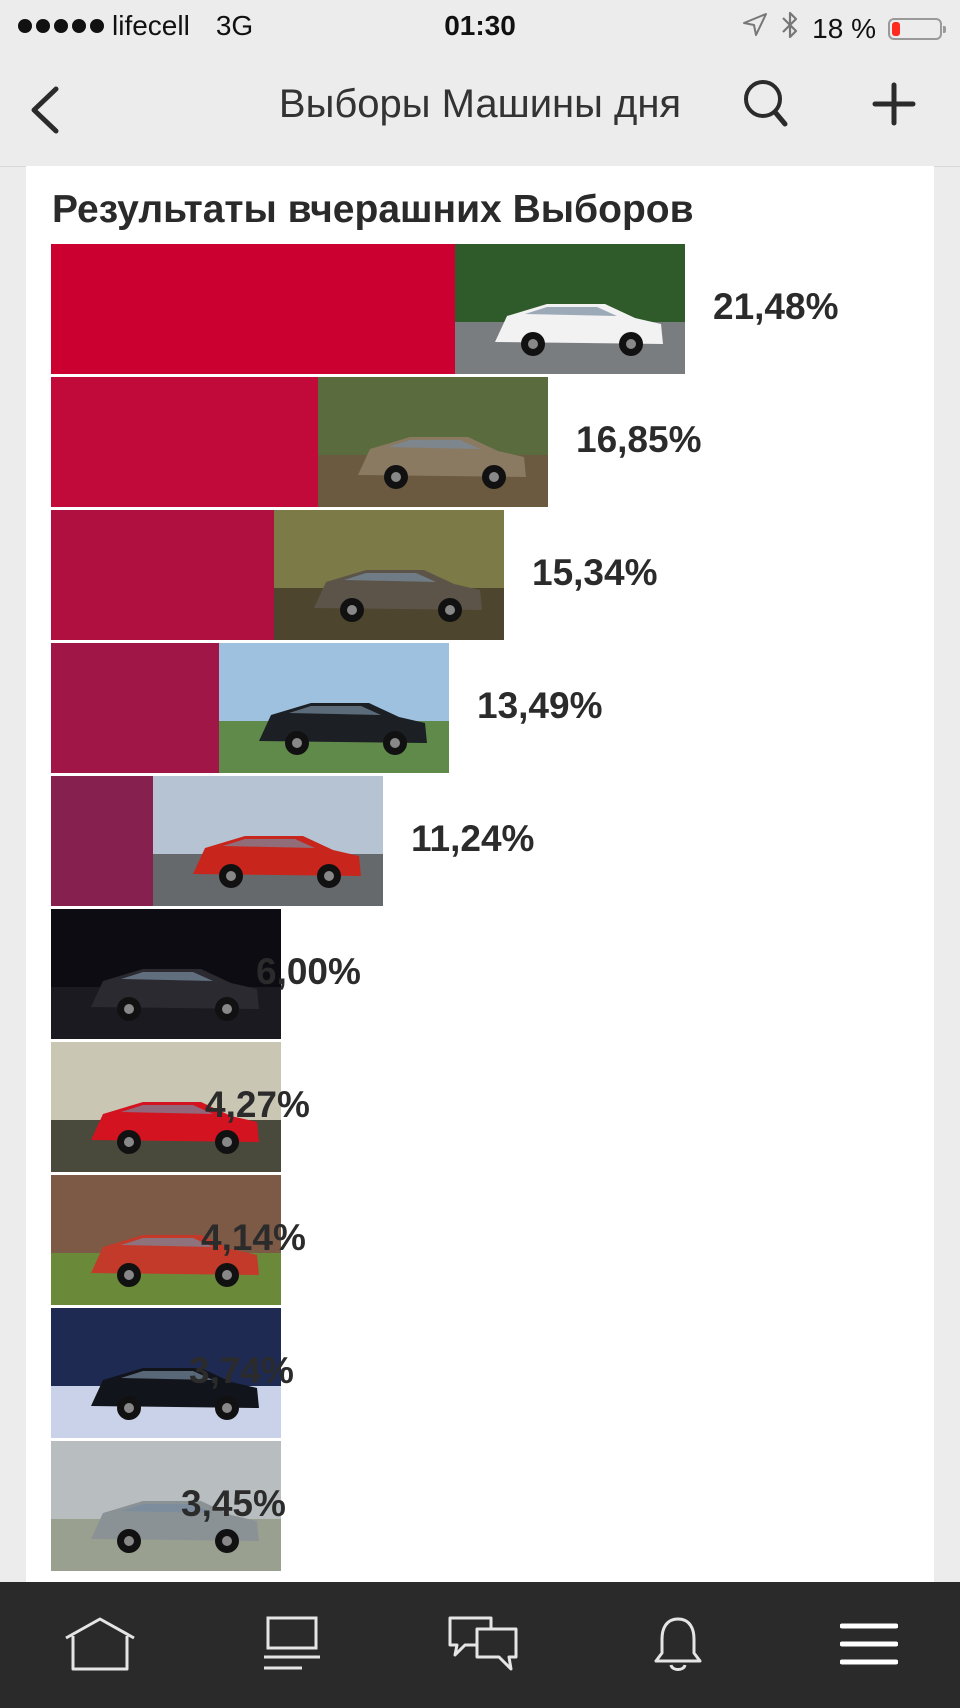 Image resolution: width=960 pixels, height=1708 pixels. I want to click on bar-value-label: 3,45%, so click(233, 1503).